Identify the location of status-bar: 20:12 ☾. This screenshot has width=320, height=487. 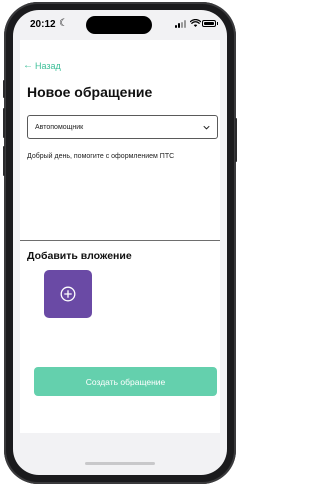
(120, 25).